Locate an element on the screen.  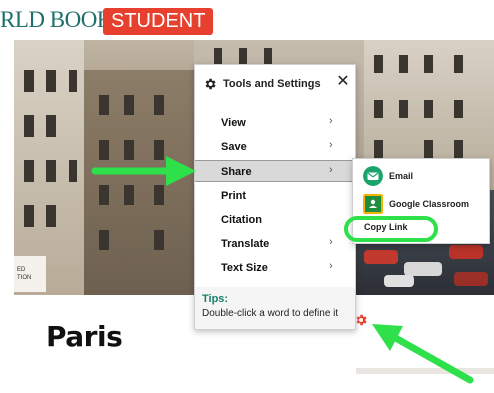
student-badge: STUDENT is located at coordinates (158, 21).